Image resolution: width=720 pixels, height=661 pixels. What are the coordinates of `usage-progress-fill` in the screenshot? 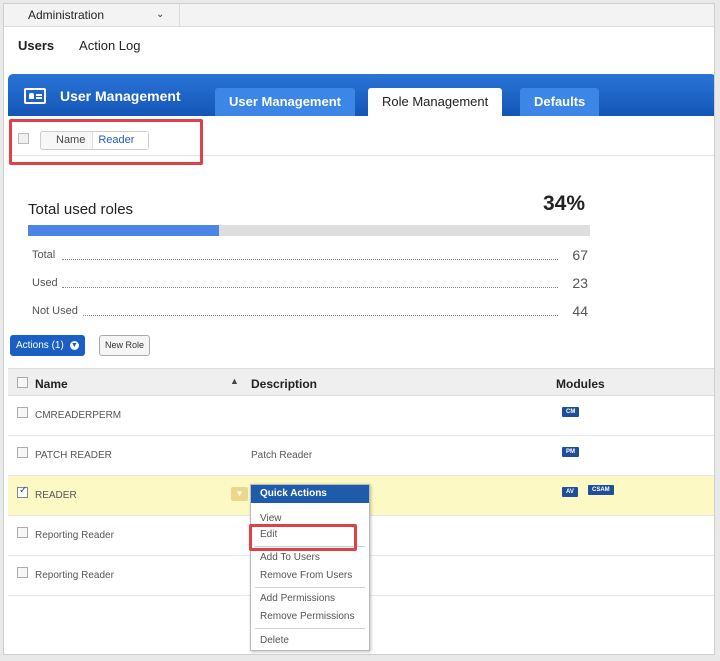 It's located at (124, 230).